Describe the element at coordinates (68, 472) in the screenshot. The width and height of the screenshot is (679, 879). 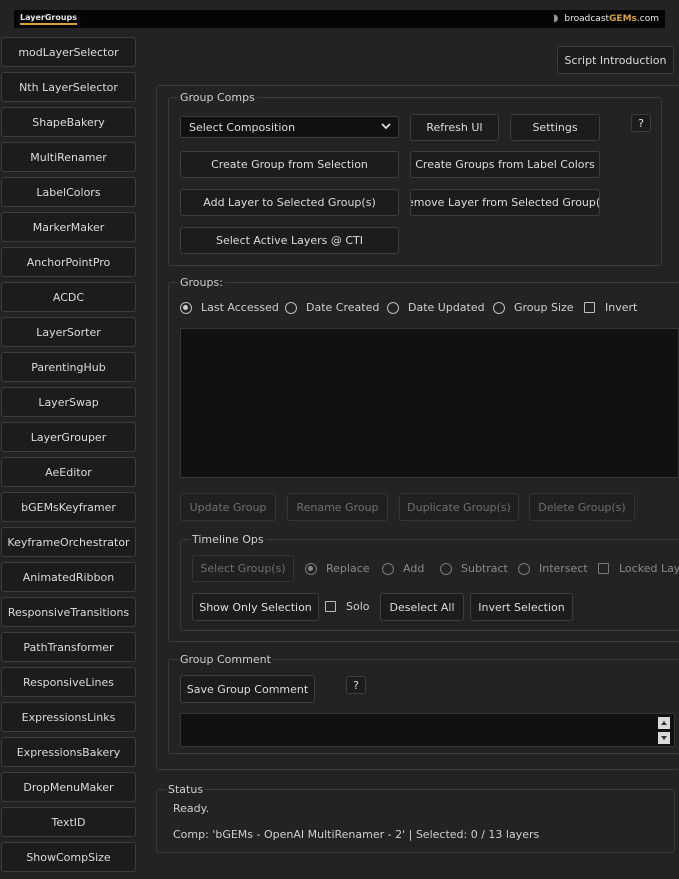
I see `sidebar-item-aeeditor: AeEditor` at that location.